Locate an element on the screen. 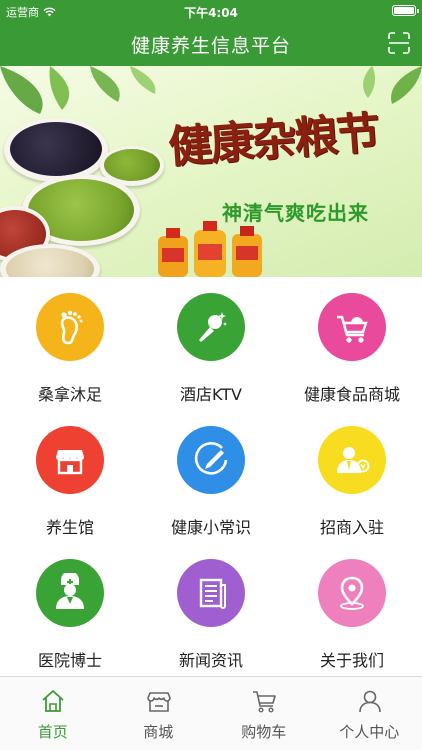 Image resolution: width=422 pixels, height=750 pixels. tab-mall: 商城 is located at coordinates (159, 713).